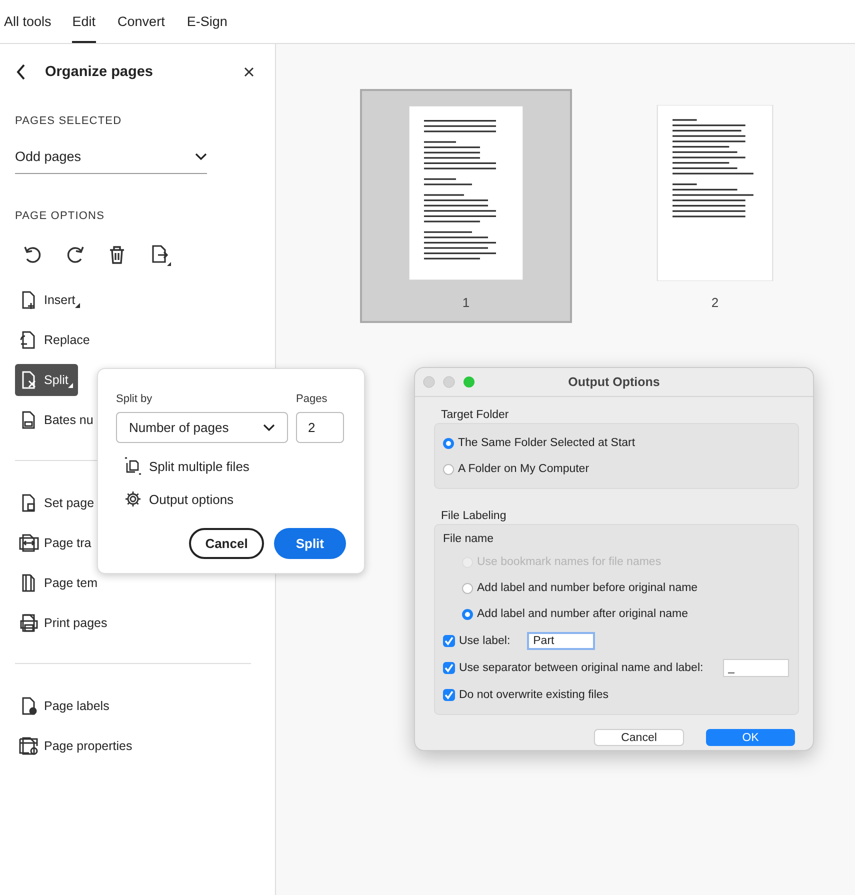  Describe the element at coordinates (202, 427) in the screenshot. I see `split-by-dropdown: Number of pages` at that location.